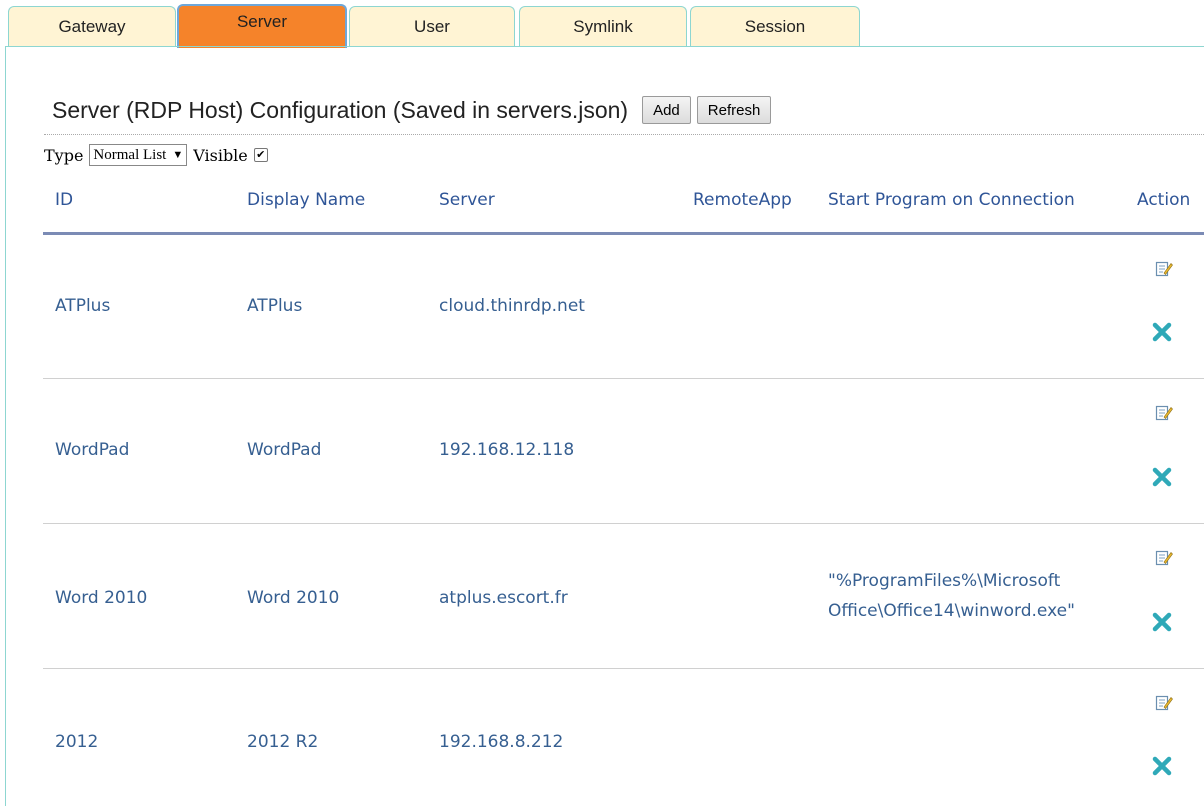 The image size is (1204, 806). What do you see at coordinates (624, 134) in the screenshot?
I see `divider` at bounding box center [624, 134].